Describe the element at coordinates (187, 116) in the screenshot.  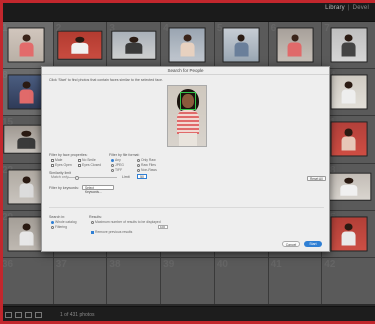
I see `selected-face-preview` at that location.